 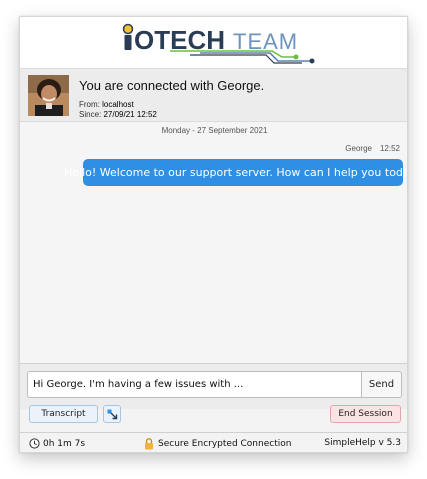 I want to click on lightbulb-icon, so click(x=128, y=36).